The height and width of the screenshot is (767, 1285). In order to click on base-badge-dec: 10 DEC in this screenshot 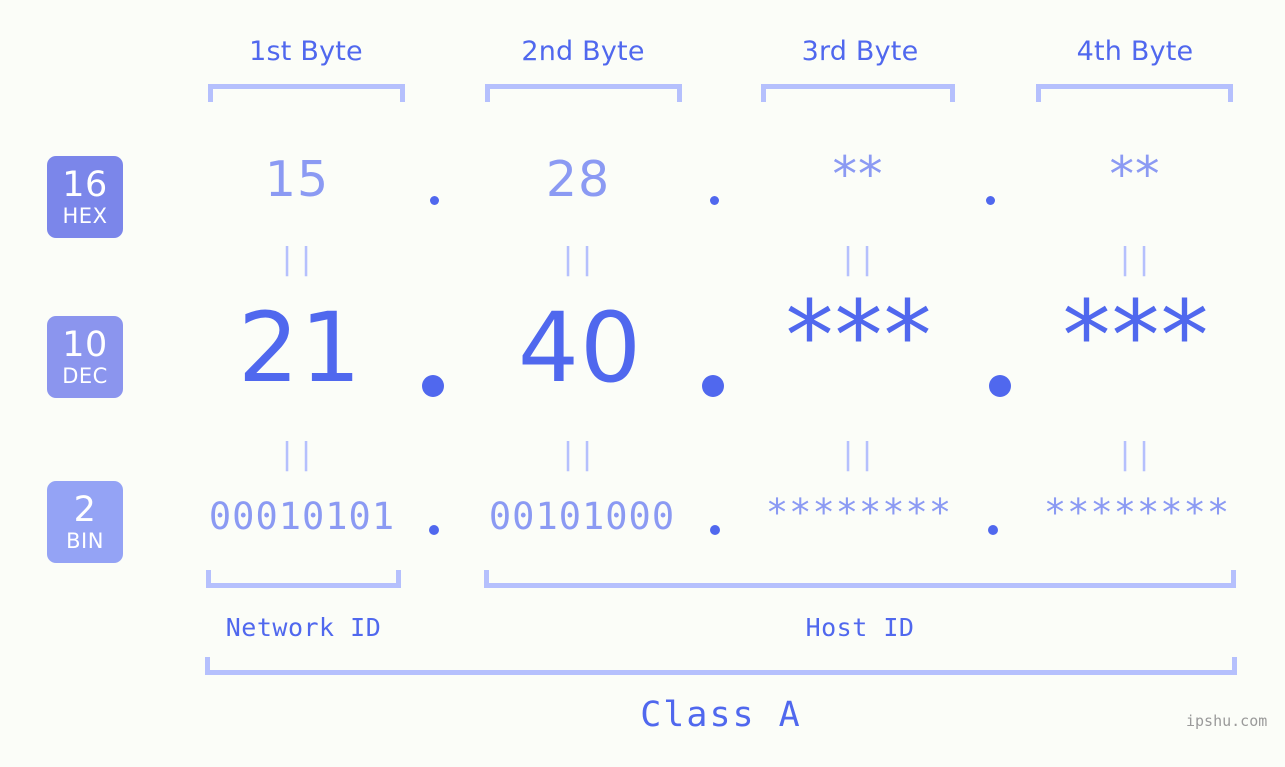, I will do `click(85, 357)`.